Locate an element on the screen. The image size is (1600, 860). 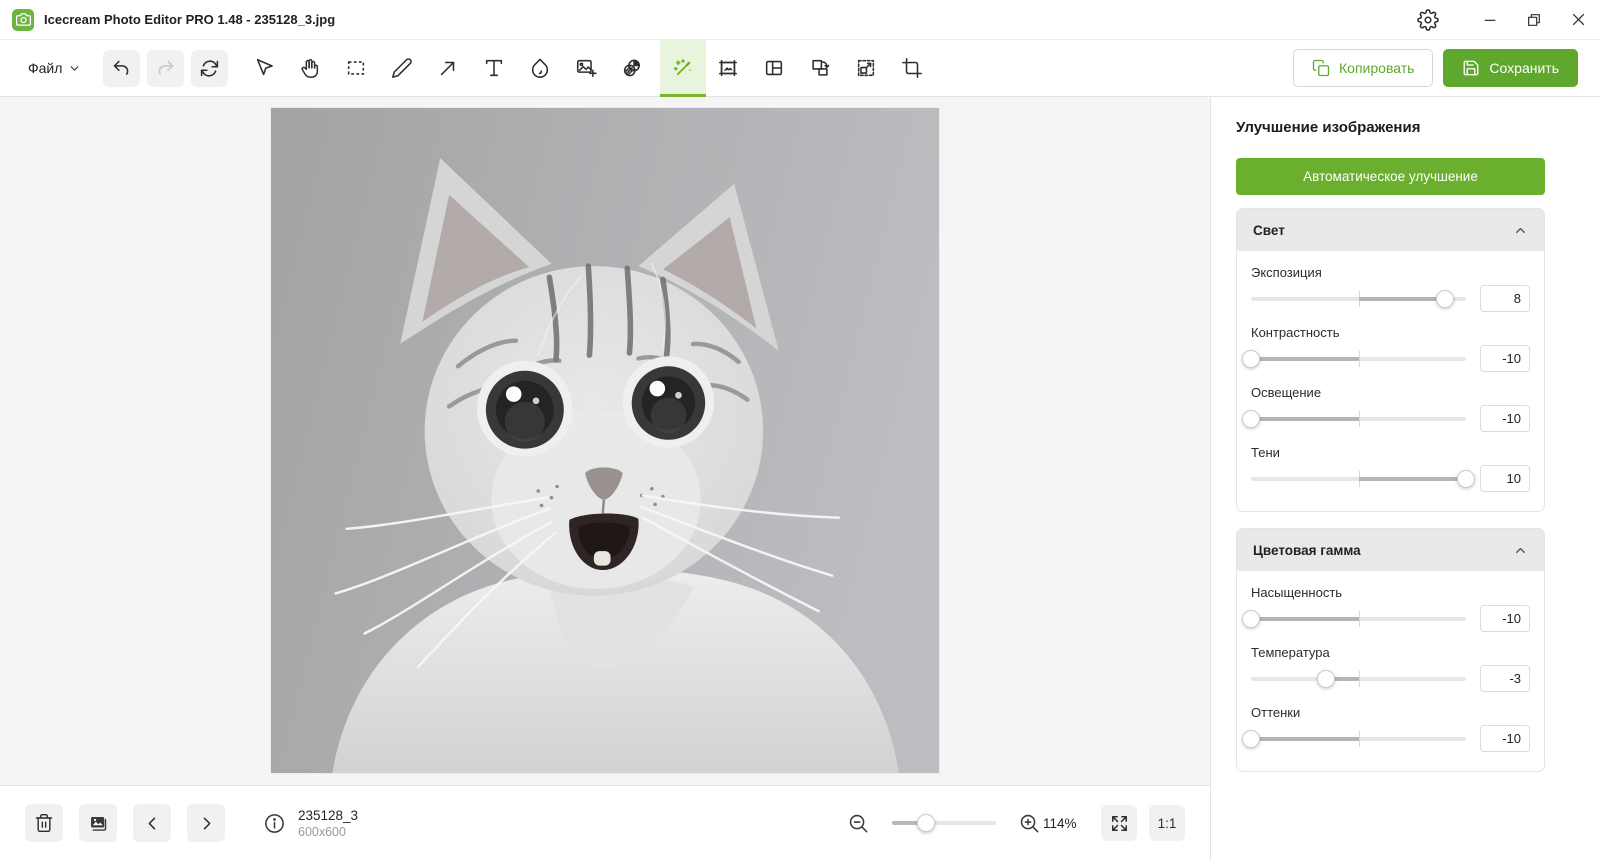
frame-tool is located at coordinates (728, 68).